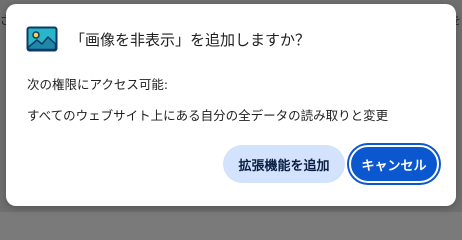 Image resolution: width=462 pixels, height=240 pixels. Describe the element at coordinates (190, 39) in the screenshot. I see `dialog-title: 「画像を非表示」を追加しますか？` at that location.